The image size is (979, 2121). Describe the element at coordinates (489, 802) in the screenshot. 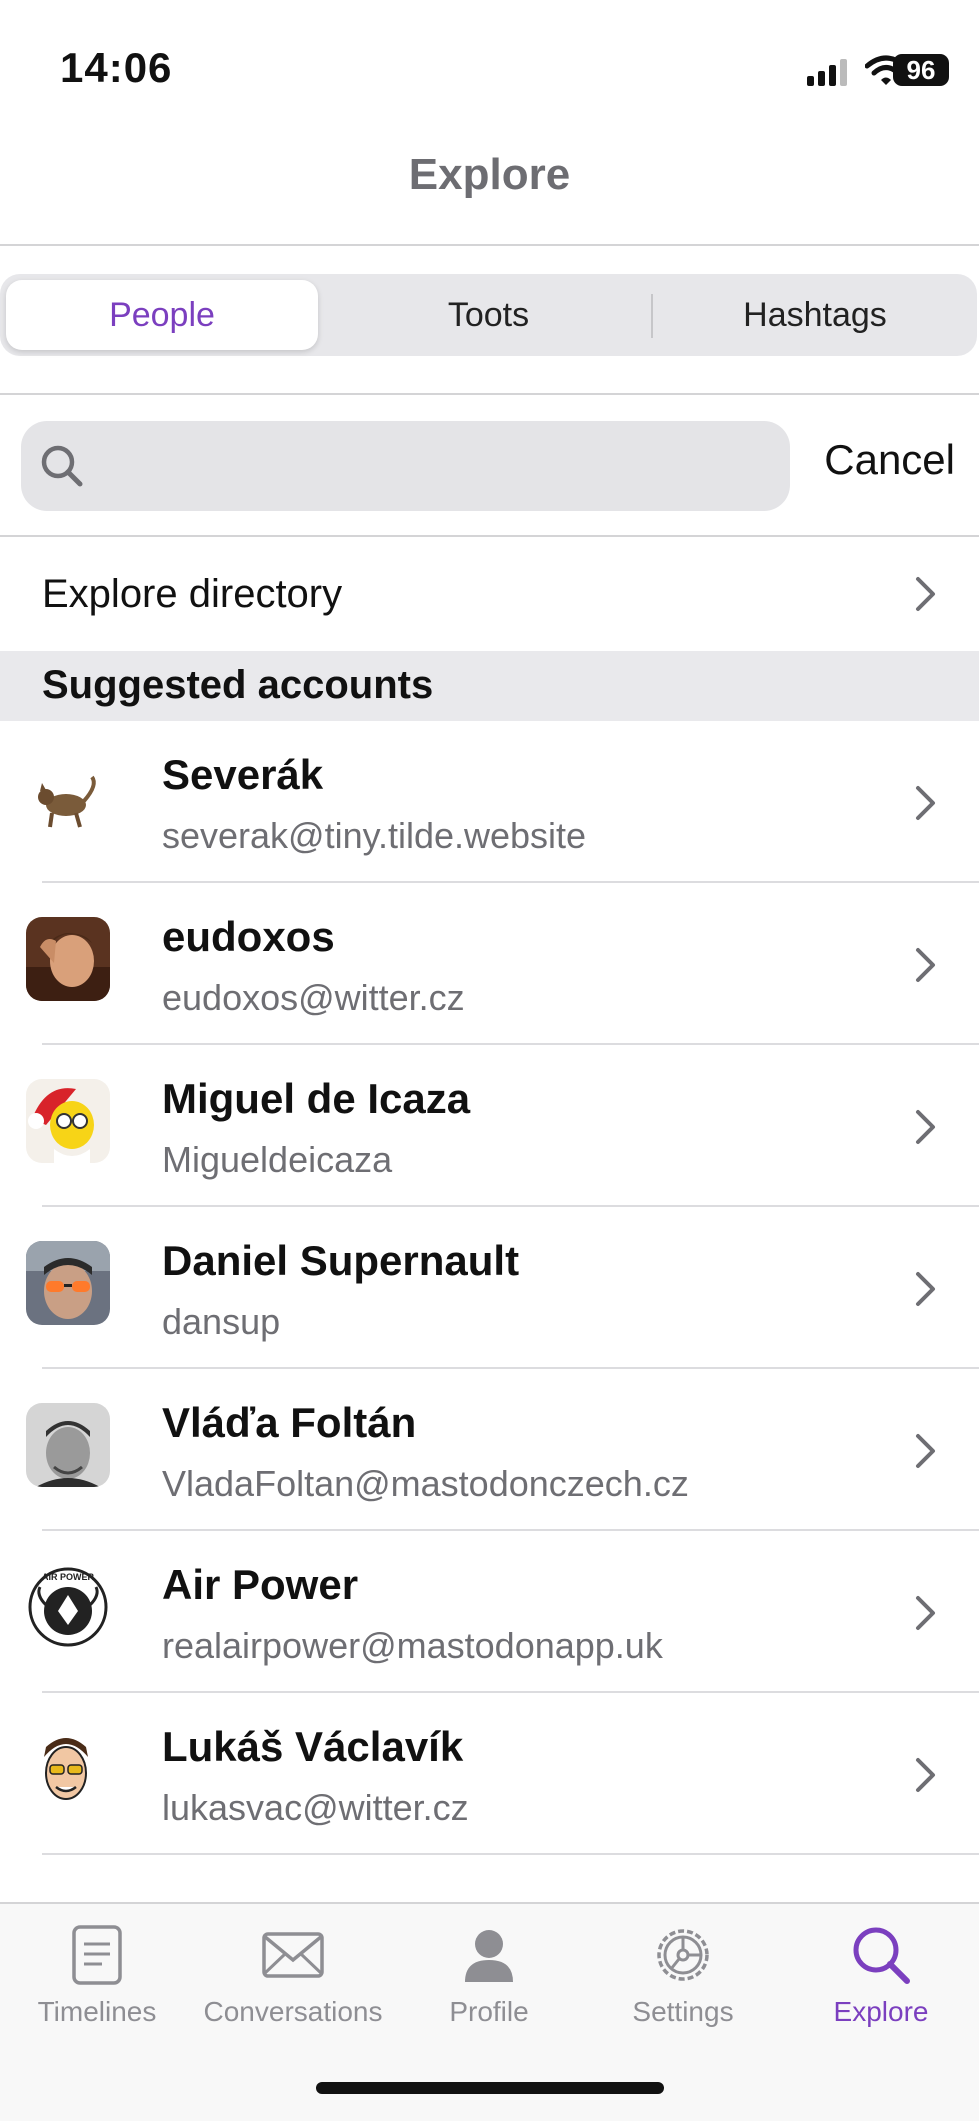

I see `account-row: Severák severak@tiny.tilde.website` at that location.